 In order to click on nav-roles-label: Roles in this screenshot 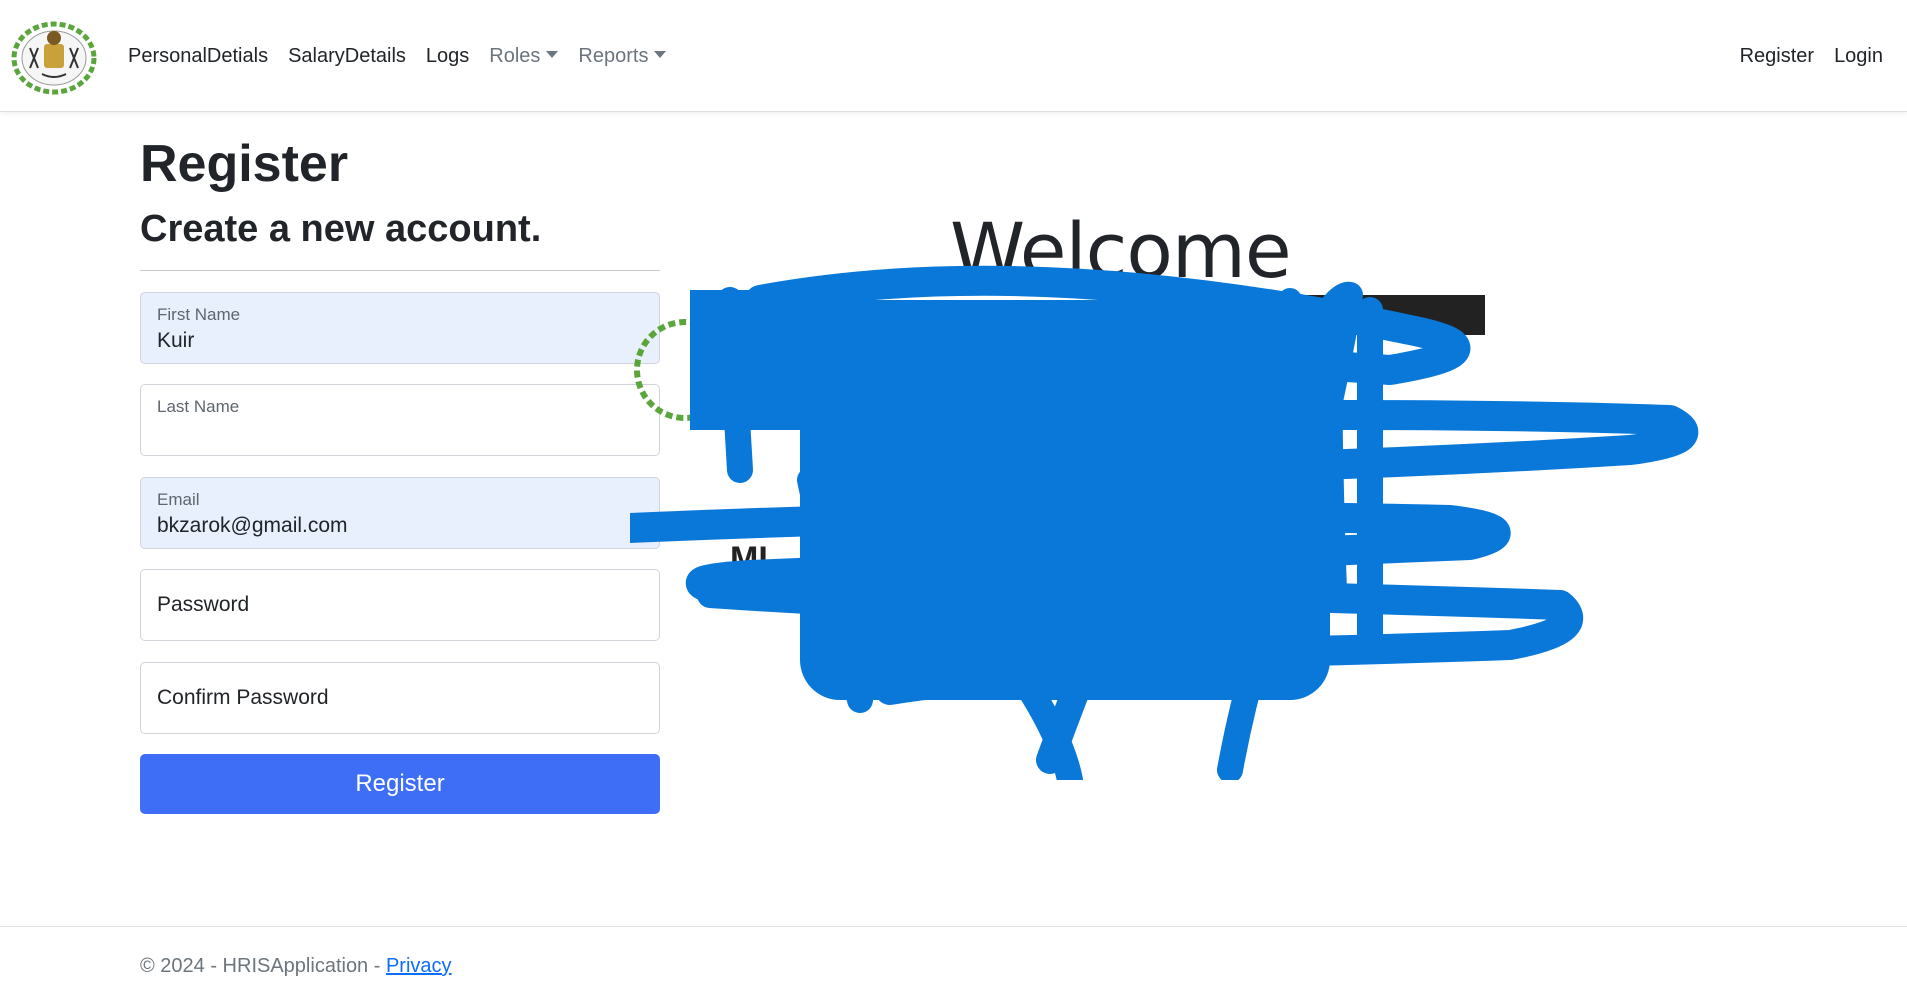, I will do `click(515, 55)`.